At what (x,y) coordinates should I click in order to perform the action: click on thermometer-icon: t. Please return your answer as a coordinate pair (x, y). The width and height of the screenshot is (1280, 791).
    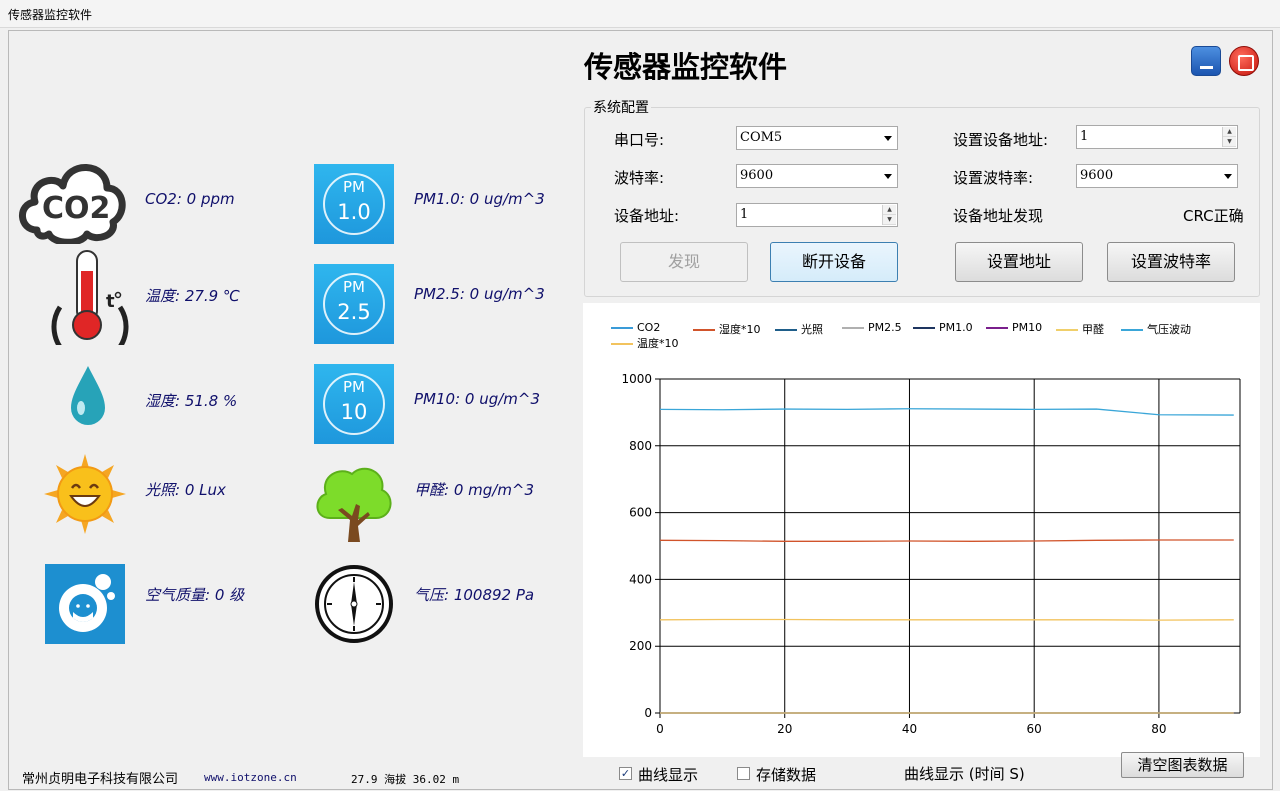
    Looking at the image, I should click on (90, 297).